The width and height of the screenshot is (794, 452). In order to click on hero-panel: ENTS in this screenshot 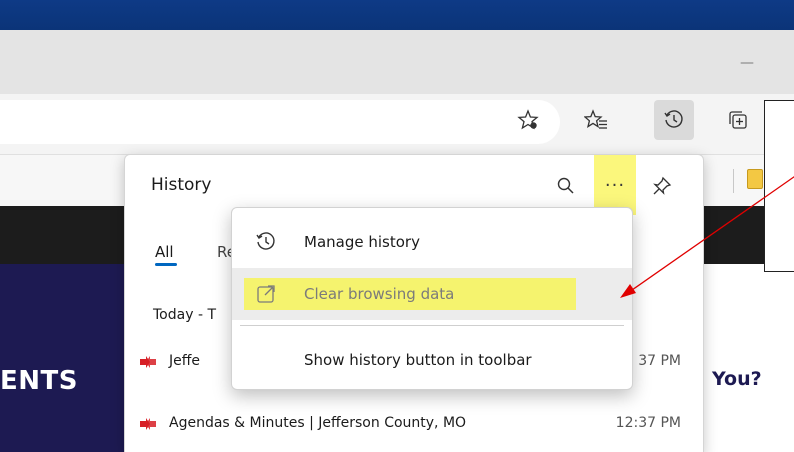, I will do `click(67, 358)`.